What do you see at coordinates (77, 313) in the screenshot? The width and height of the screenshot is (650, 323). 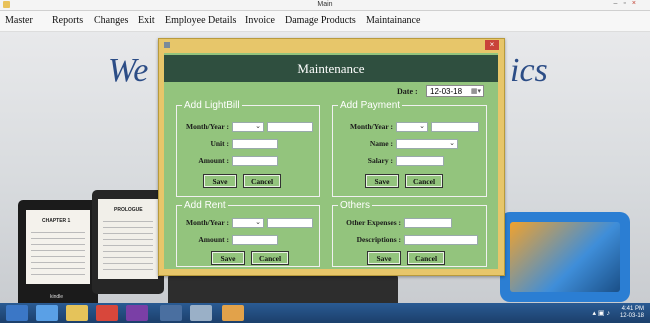 I see `folder-icon` at bounding box center [77, 313].